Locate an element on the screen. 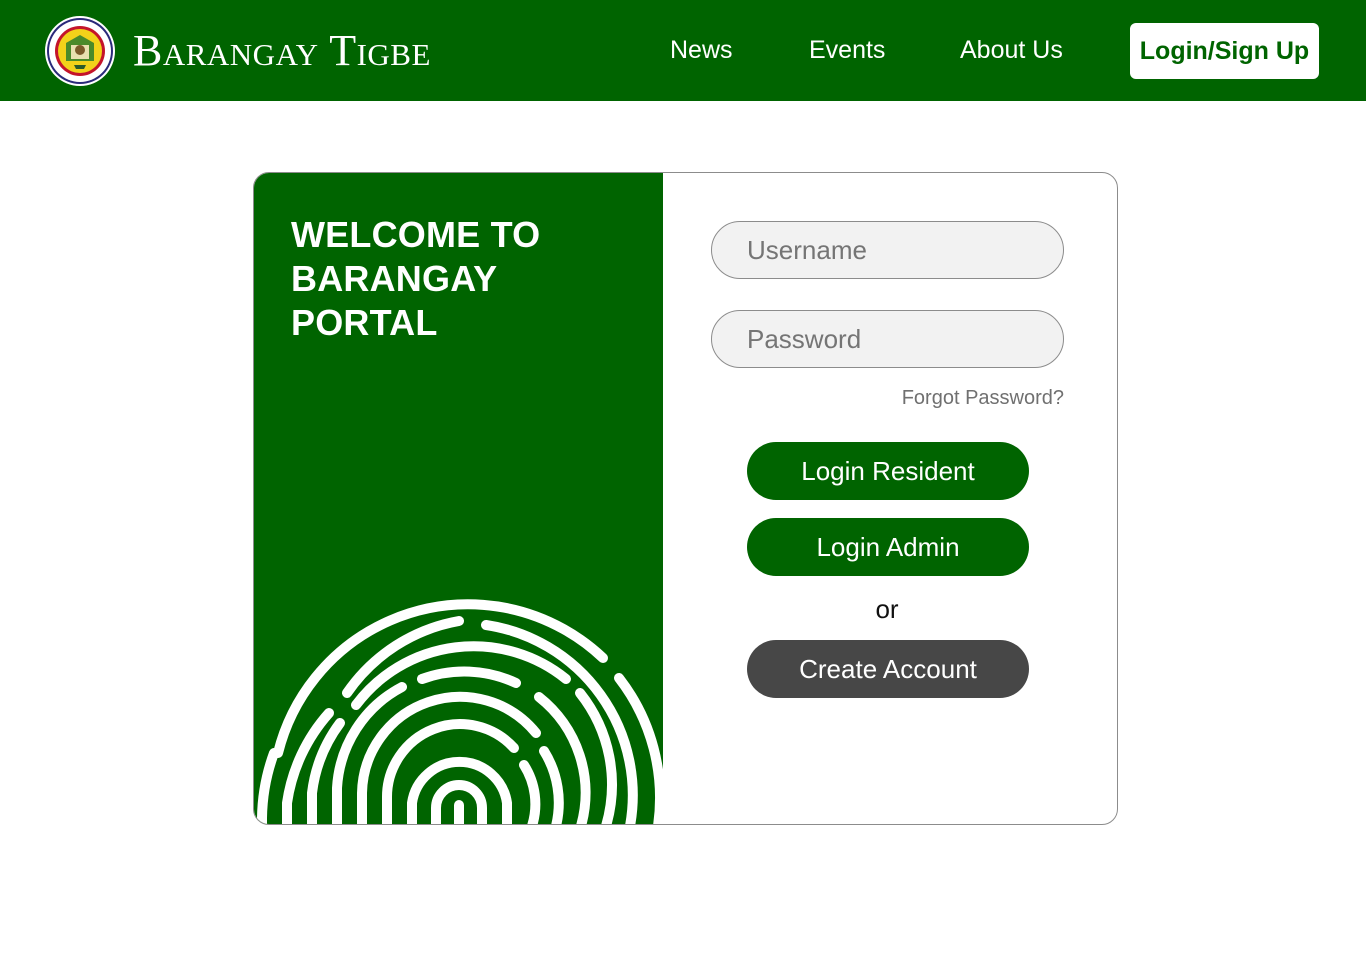  welcome-line-1: WELCOME TO is located at coordinates (416, 234).